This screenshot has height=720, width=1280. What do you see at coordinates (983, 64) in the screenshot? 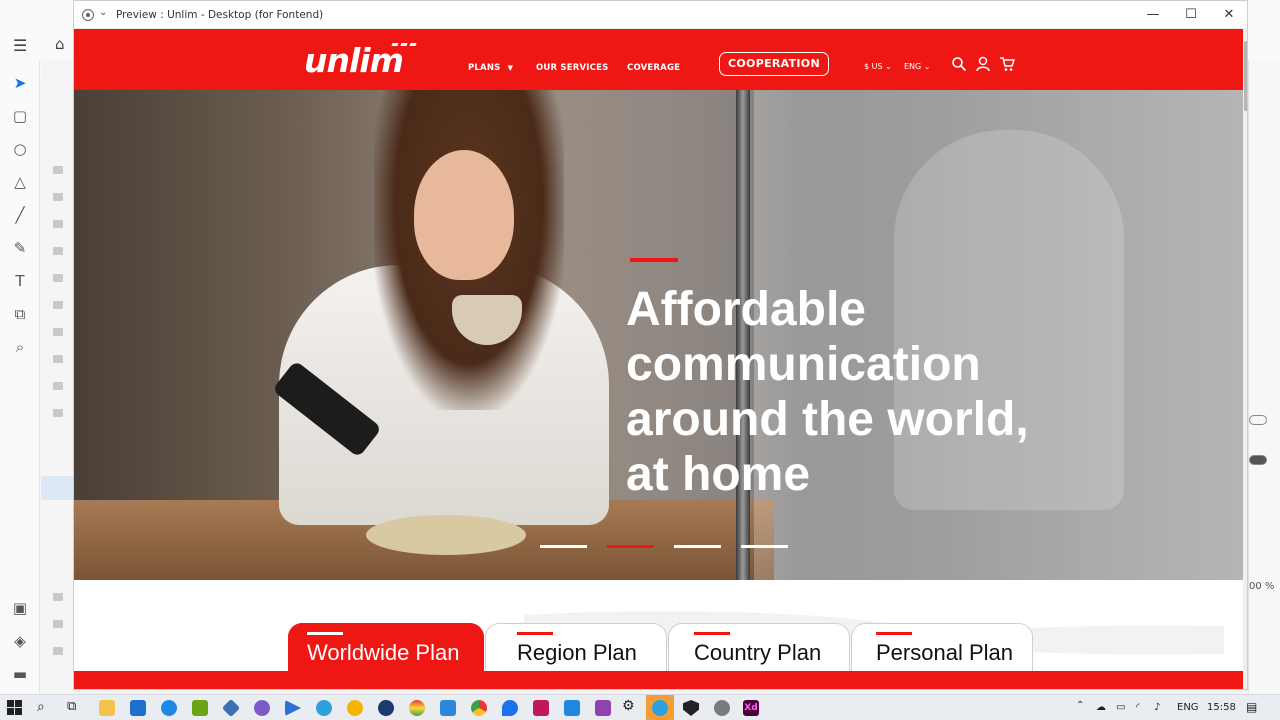
I see `user-icon` at bounding box center [983, 64].